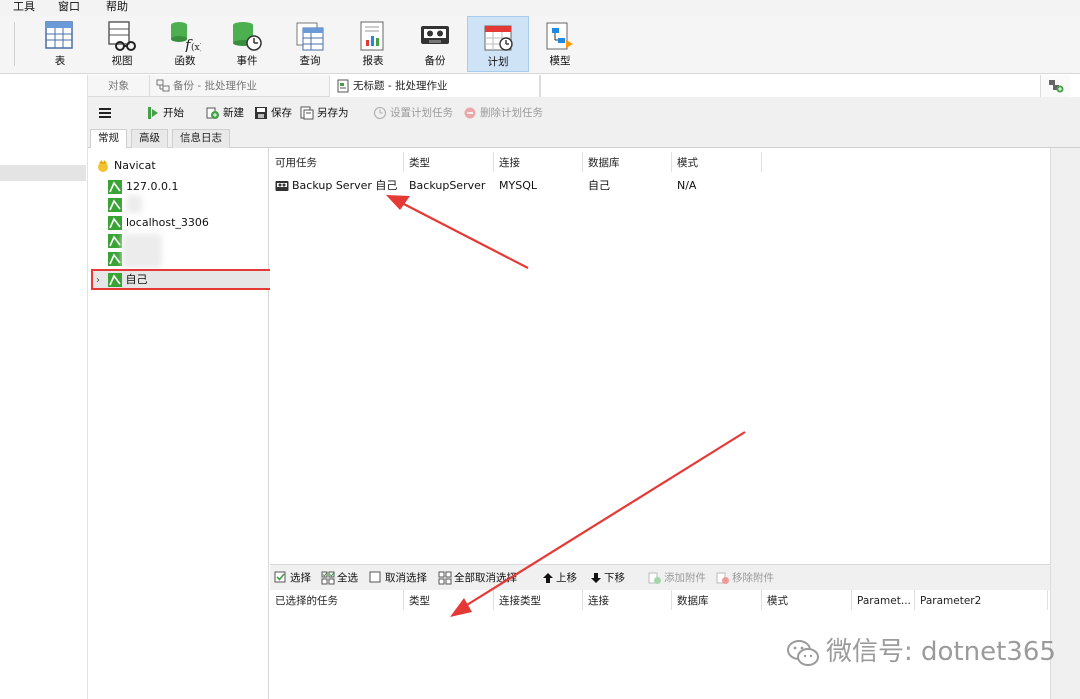 The height and width of the screenshot is (699, 1080). What do you see at coordinates (69, 6) in the screenshot?
I see `menu-window: 窗口` at bounding box center [69, 6].